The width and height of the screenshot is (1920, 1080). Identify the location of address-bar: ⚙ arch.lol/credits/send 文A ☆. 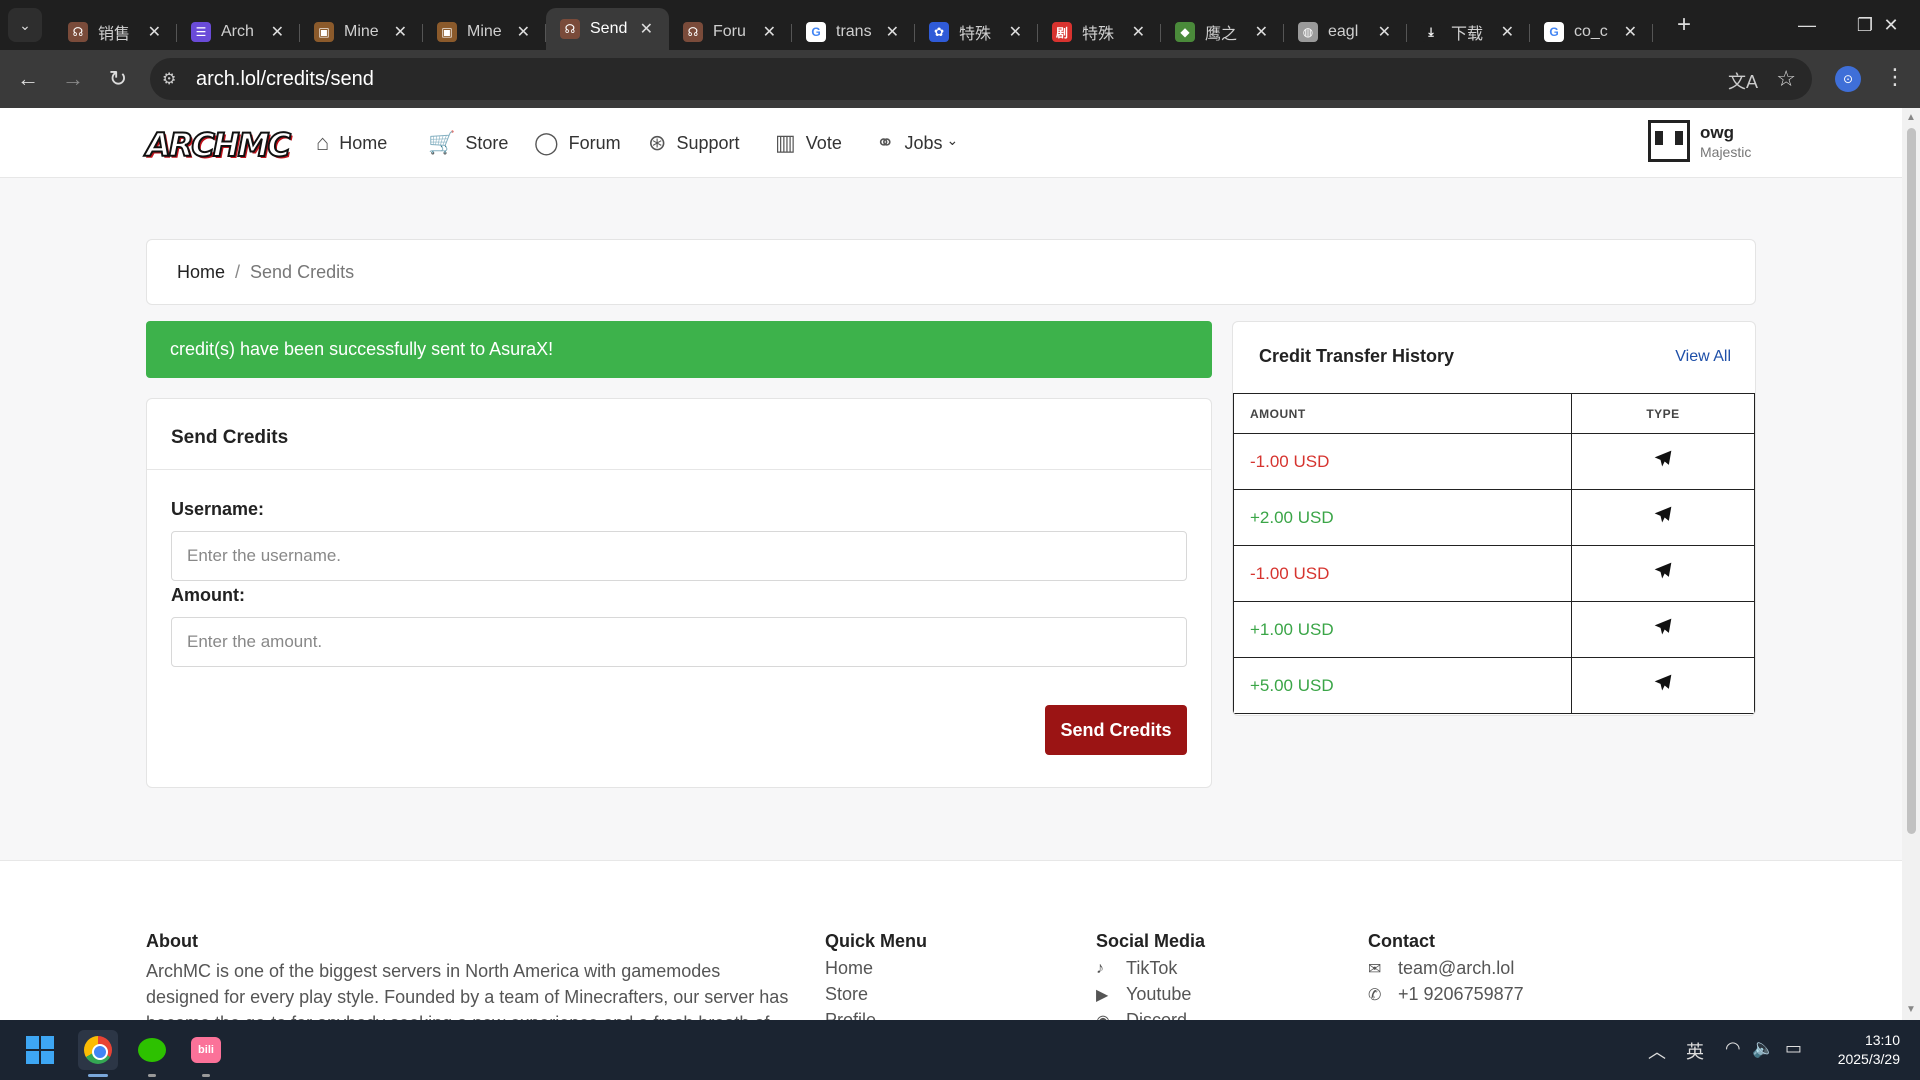
(981, 79).